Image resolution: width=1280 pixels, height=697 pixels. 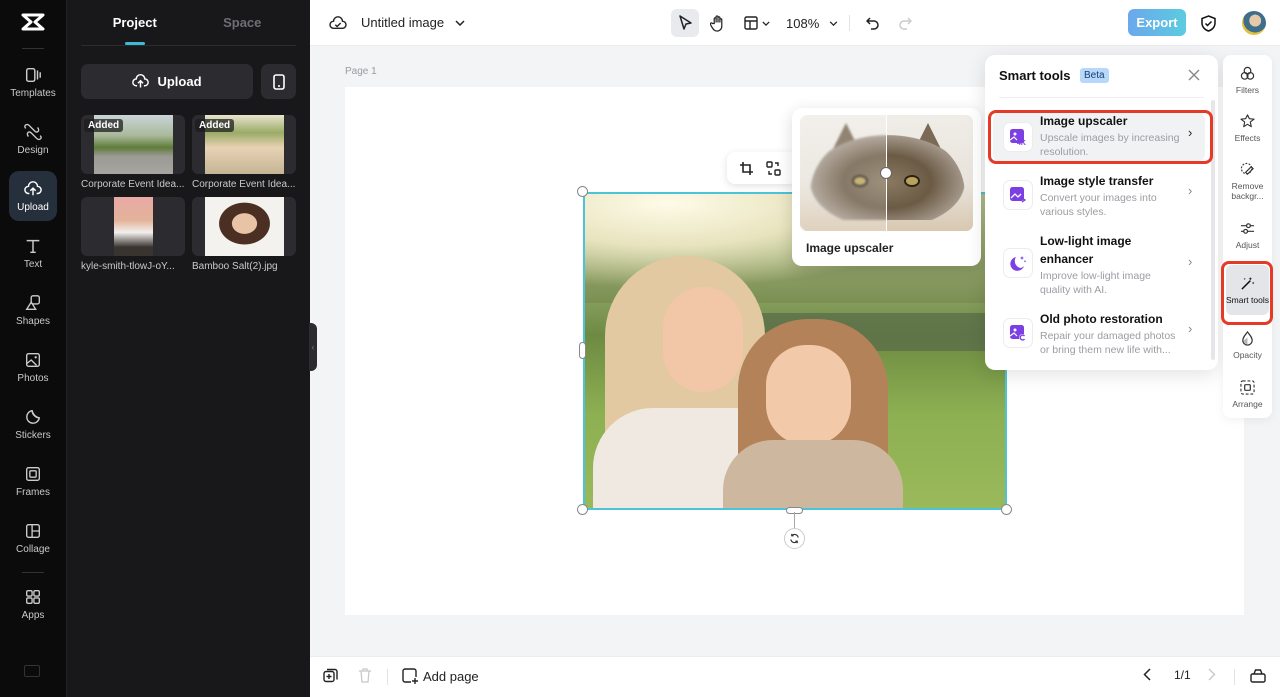 I want to click on resize-handle-top-left, so click(x=582, y=191).